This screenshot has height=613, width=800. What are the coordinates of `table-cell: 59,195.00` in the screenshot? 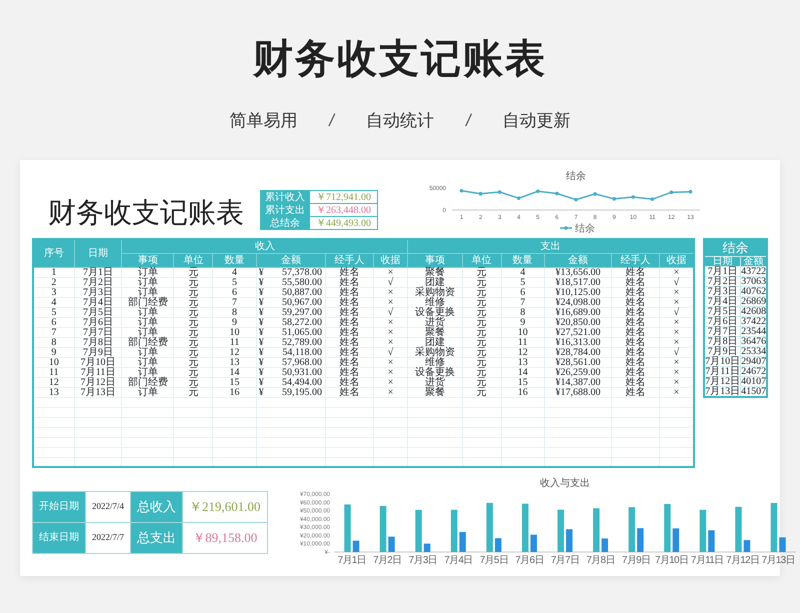 It's located at (298, 392).